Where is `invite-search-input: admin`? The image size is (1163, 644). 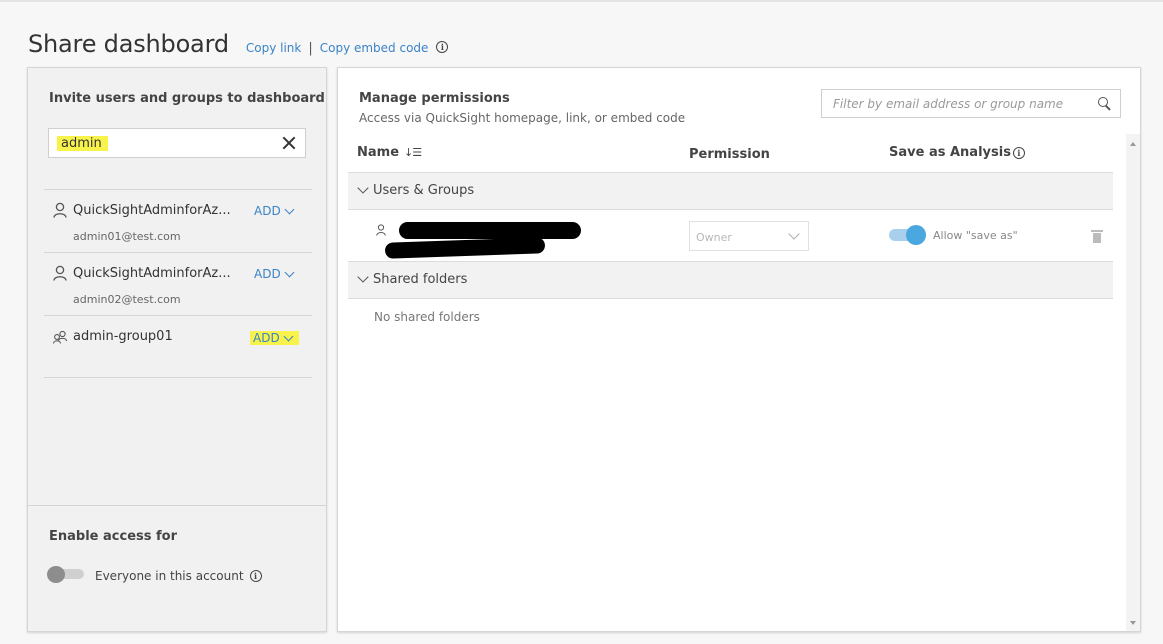 invite-search-input: admin is located at coordinates (177, 143).